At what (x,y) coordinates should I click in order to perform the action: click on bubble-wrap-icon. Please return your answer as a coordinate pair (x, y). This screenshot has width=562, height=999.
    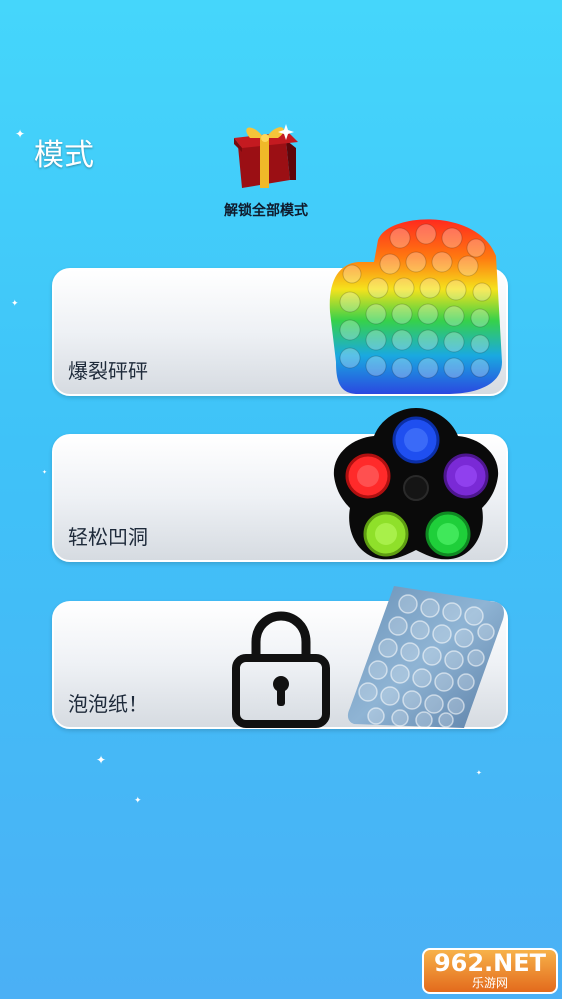
    Looking at the image, I should click on (426, 659).